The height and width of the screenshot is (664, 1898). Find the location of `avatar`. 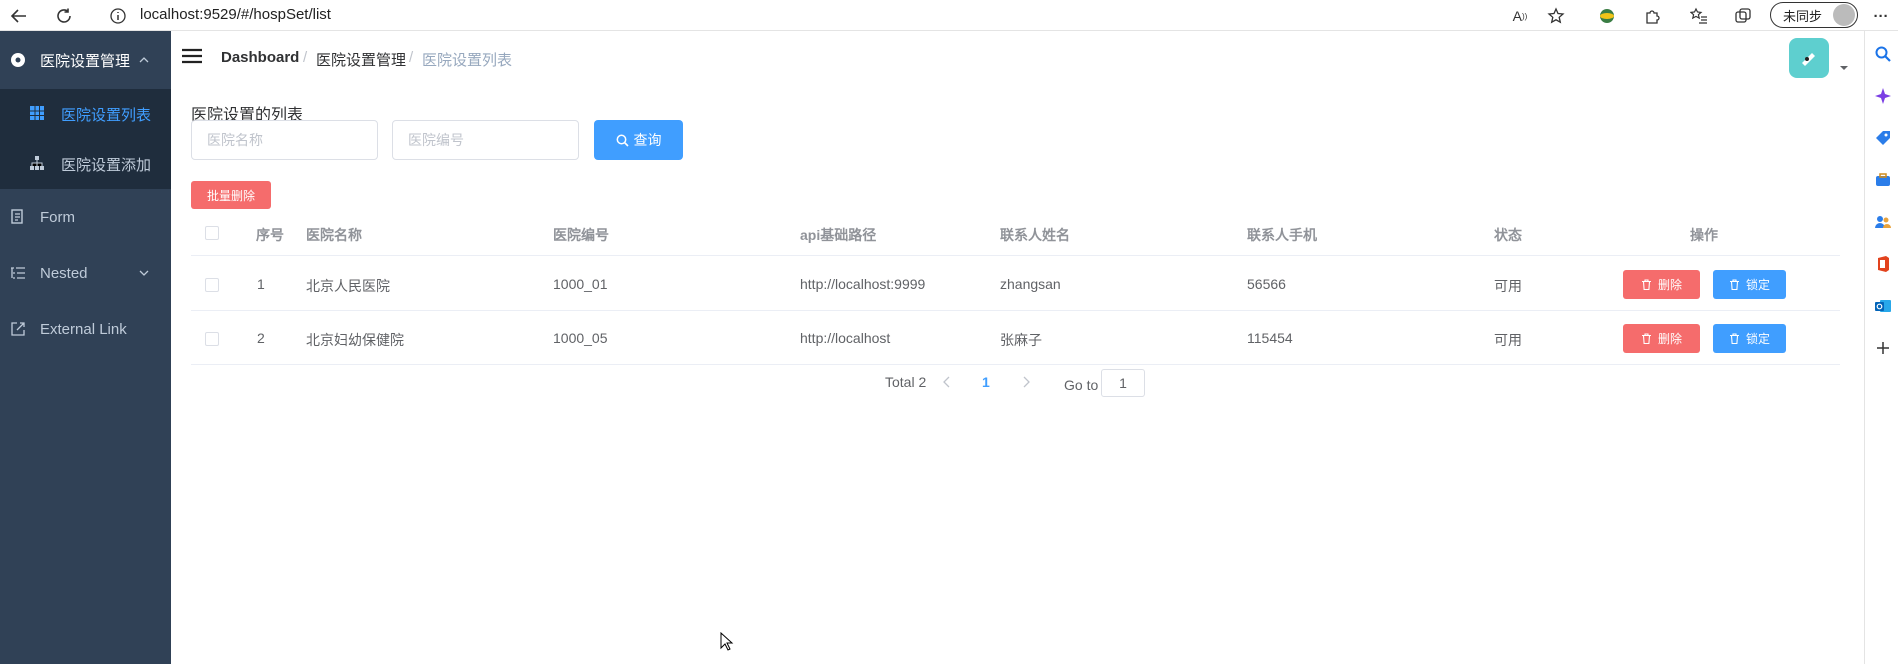

avatar is located at coordinates (1809, 58).